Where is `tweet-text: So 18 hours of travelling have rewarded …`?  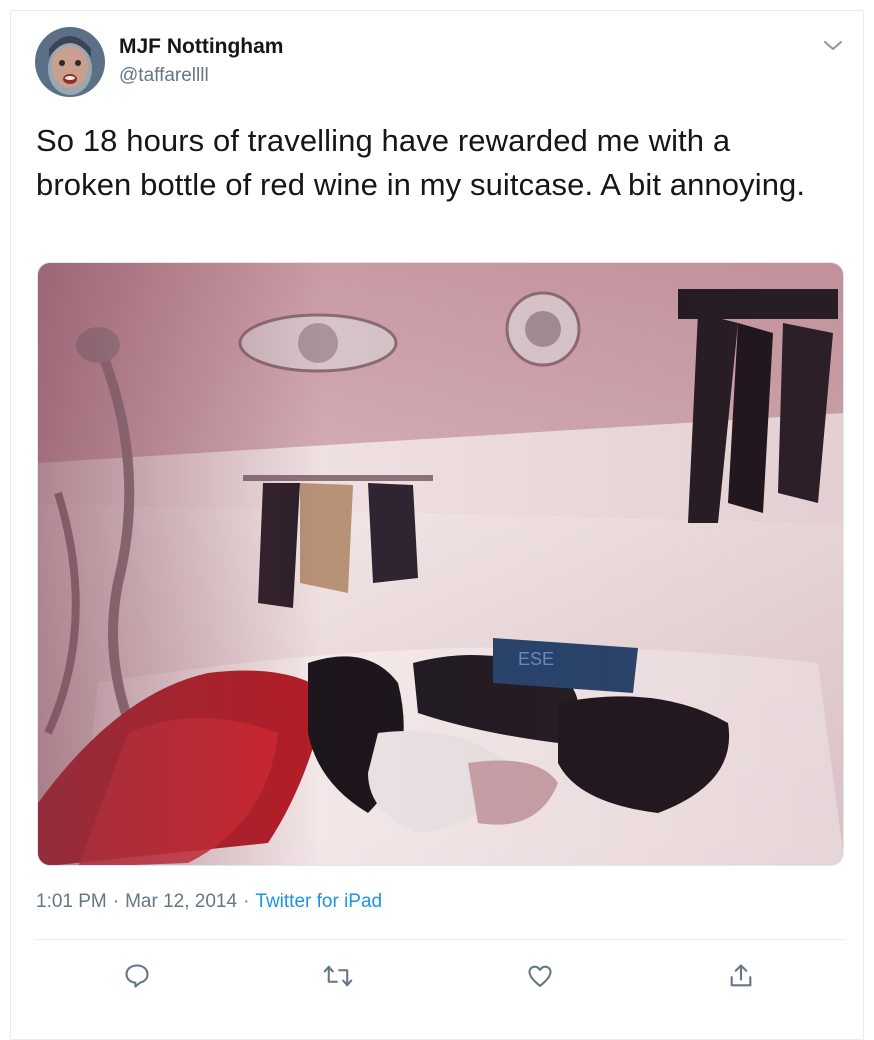 tweet-text: So 18 hours of travelling have rewarded … is located at coordinates (421, 162).